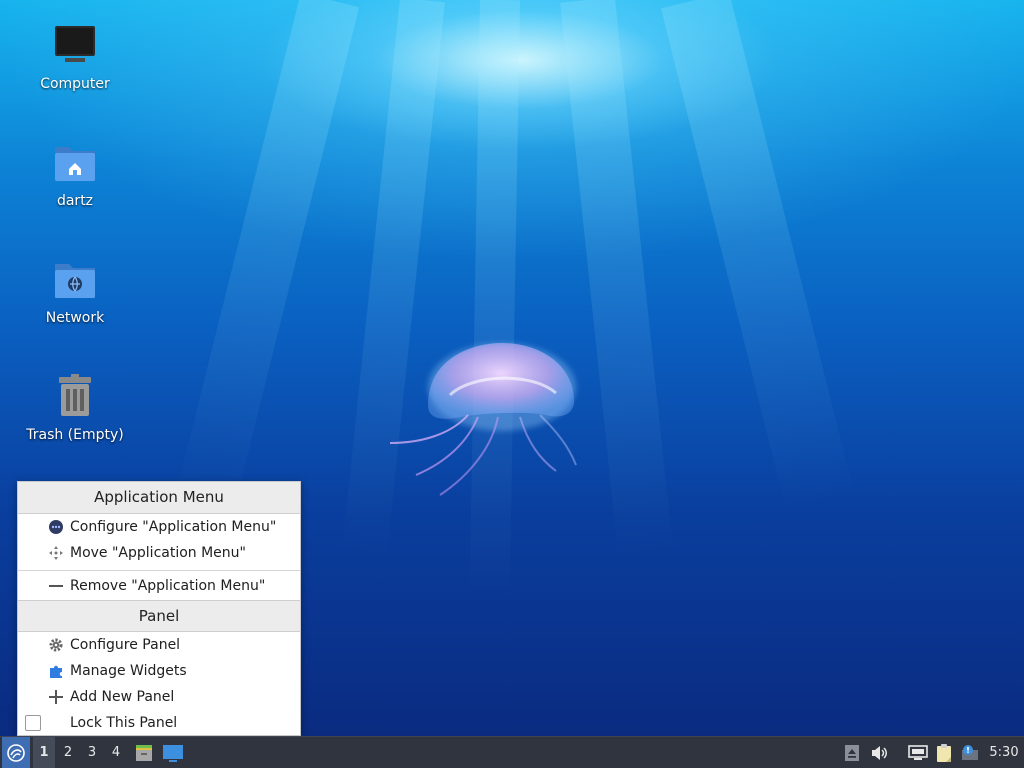 The image size is (1024, 768). Describe the element at coordinates (56, 553) in the screenshot. I see `move-icon` at that location.